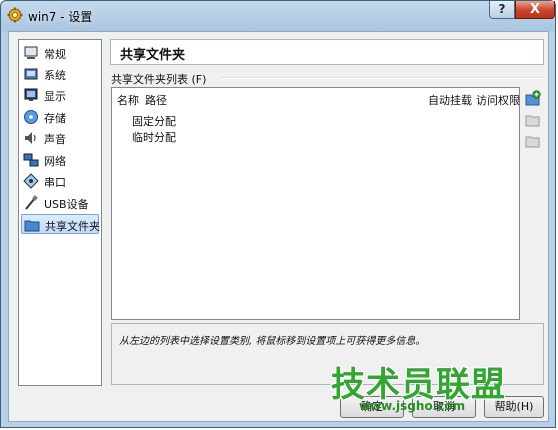 The height and width of the screenshot is (430, 558). Describe the element at coordinates (153, 55) in the screenshot. I see `page-title: 共享文件夹` at that location.